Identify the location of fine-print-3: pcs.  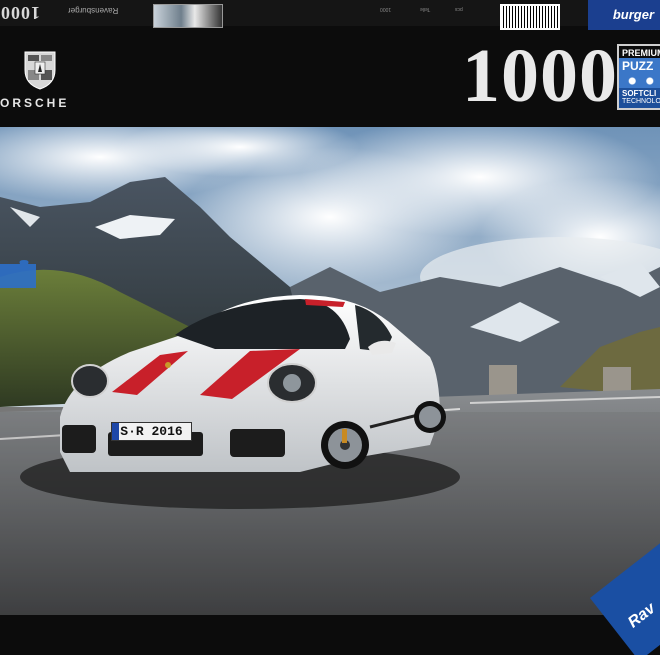
(459, 9).